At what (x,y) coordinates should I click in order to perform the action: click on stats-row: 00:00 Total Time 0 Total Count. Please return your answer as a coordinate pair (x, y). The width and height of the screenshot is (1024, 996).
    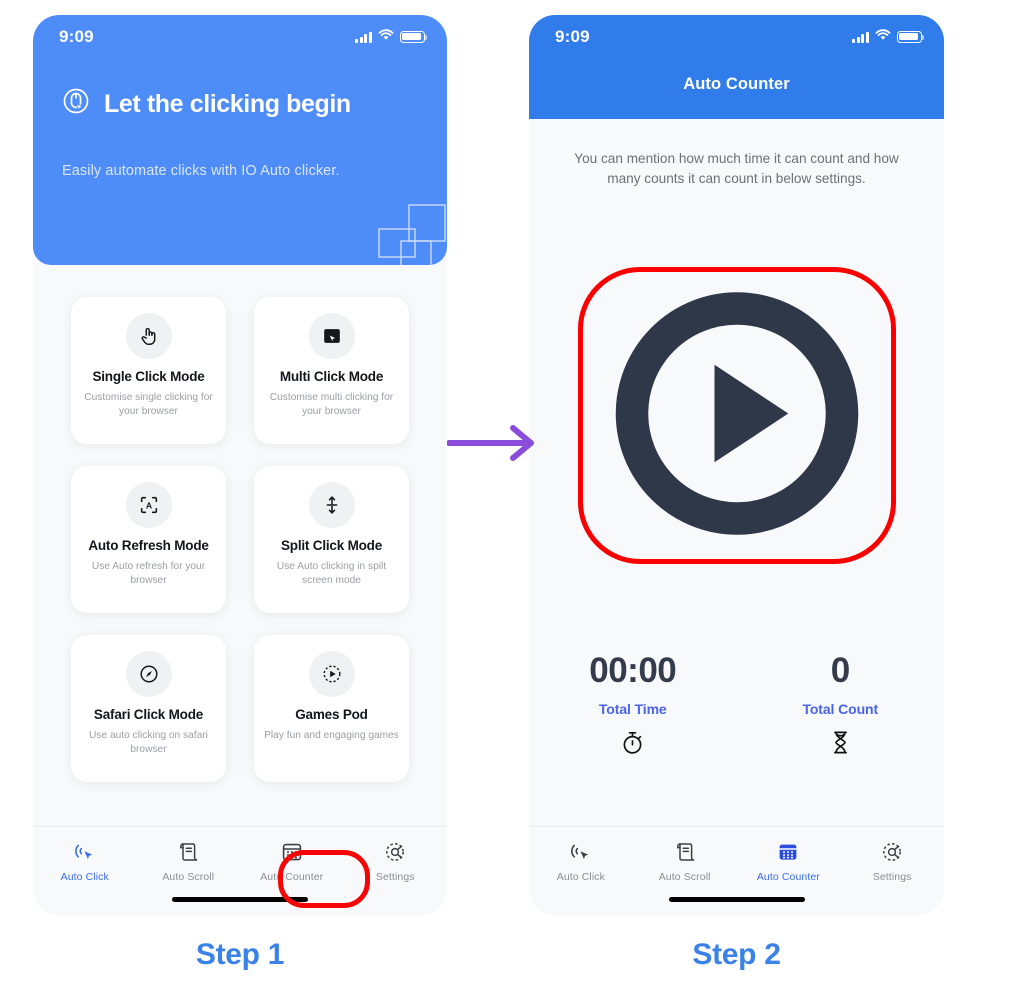
    Looking at the image, I should click on (736, 706).